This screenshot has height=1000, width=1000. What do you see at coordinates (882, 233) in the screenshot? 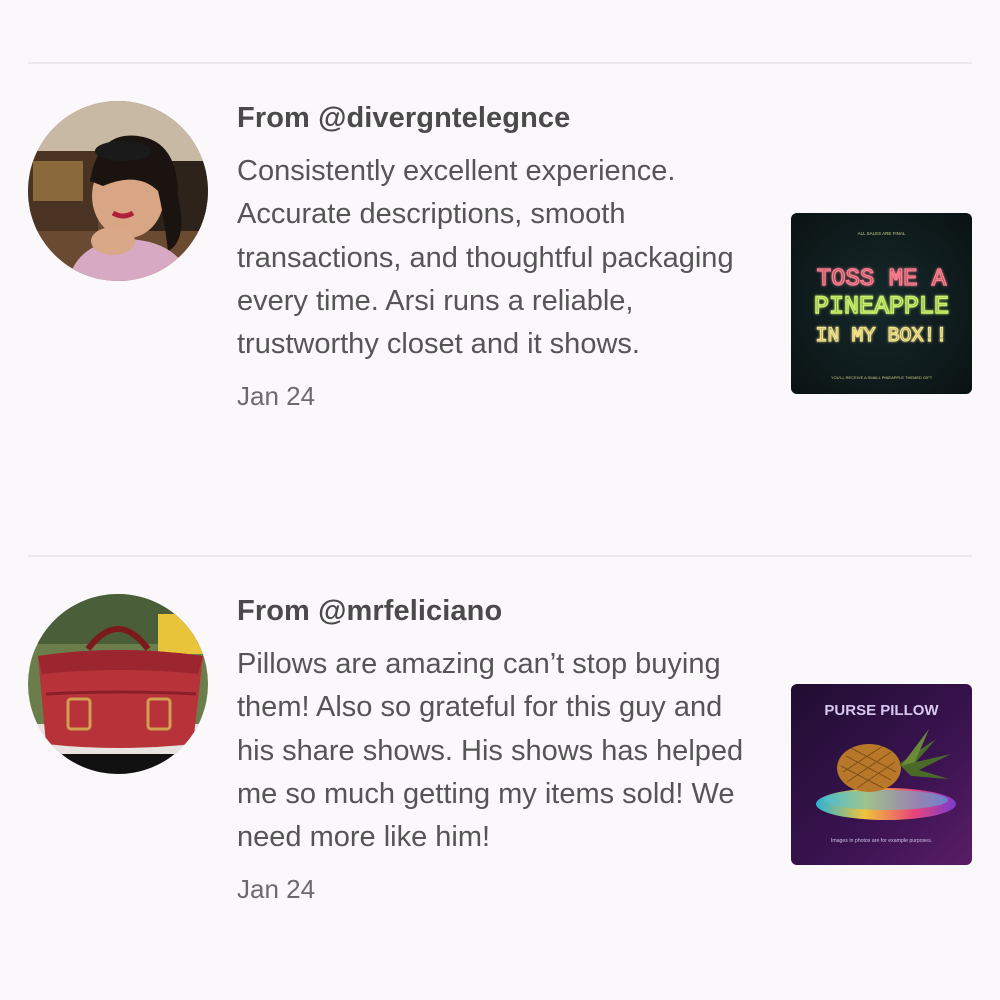
I see `thumb-top-text: ALL SALES ARE FINAL` at bounding box center [882, 233].